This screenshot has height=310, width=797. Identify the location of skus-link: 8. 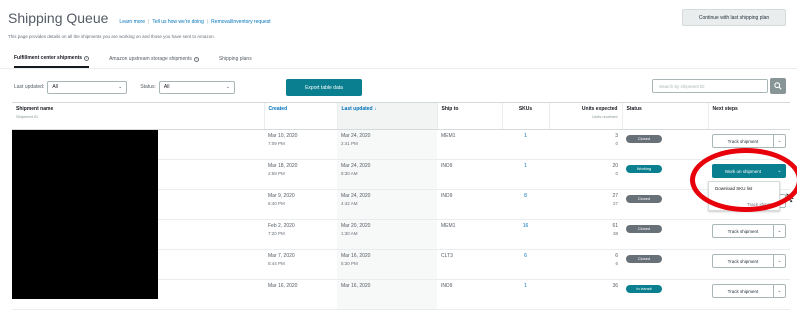
(525, 196).